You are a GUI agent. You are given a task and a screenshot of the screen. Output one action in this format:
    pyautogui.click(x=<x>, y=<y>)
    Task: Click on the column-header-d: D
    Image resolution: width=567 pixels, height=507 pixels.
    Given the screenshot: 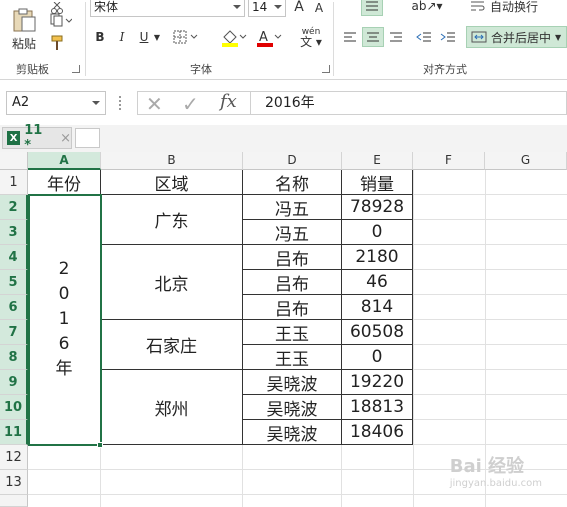 What is the action you would take?
    pyautogui.click(x=292, y=161)
    